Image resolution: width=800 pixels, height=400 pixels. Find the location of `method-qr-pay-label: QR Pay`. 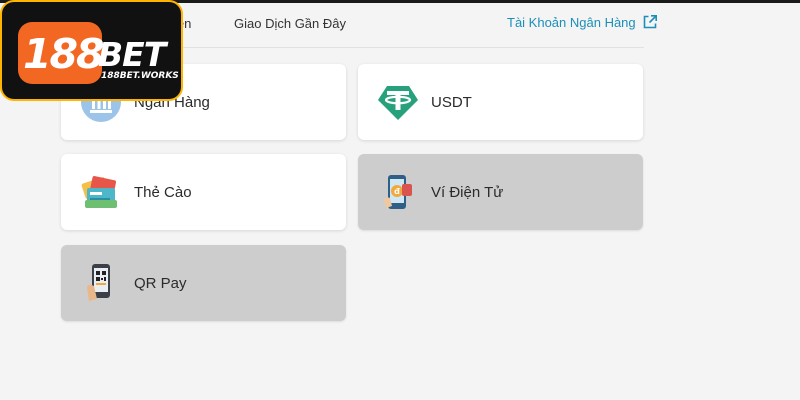

method-qr-pay-label: QR Pay is located at coordinates (160, 283).